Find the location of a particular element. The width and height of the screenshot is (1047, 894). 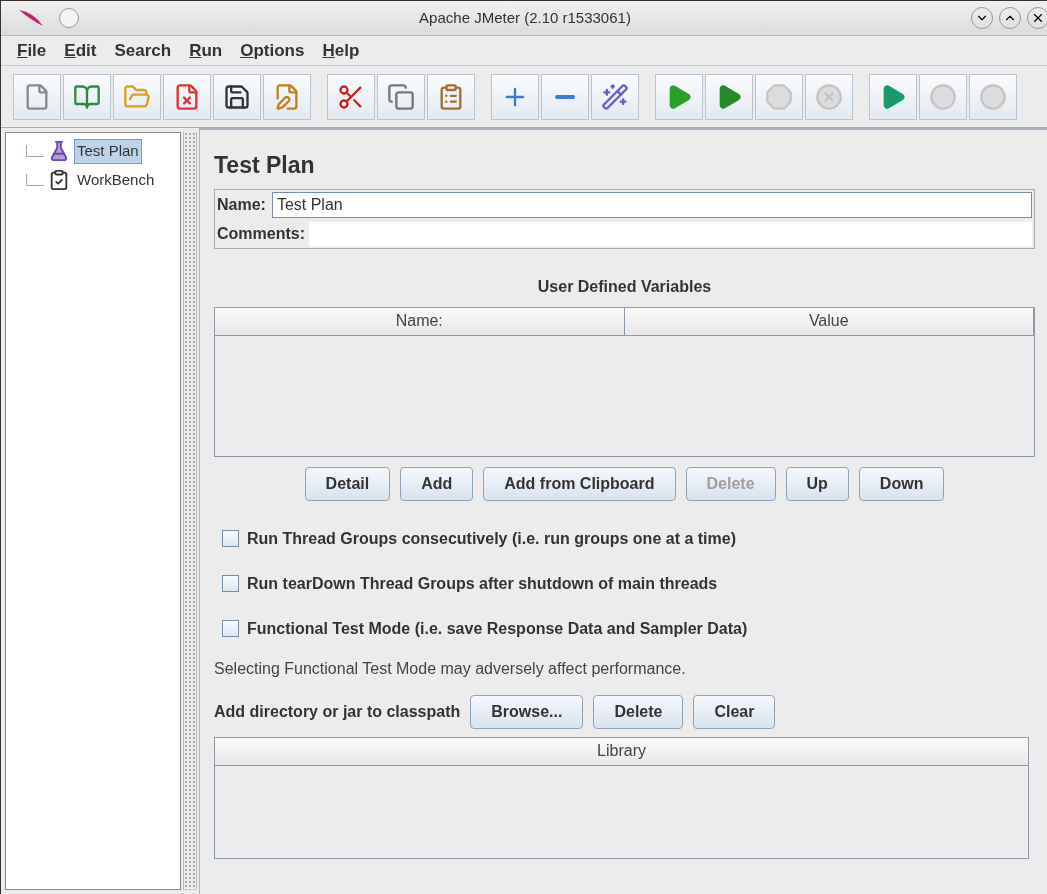

copy-icon is located at coordinates (401, 96).